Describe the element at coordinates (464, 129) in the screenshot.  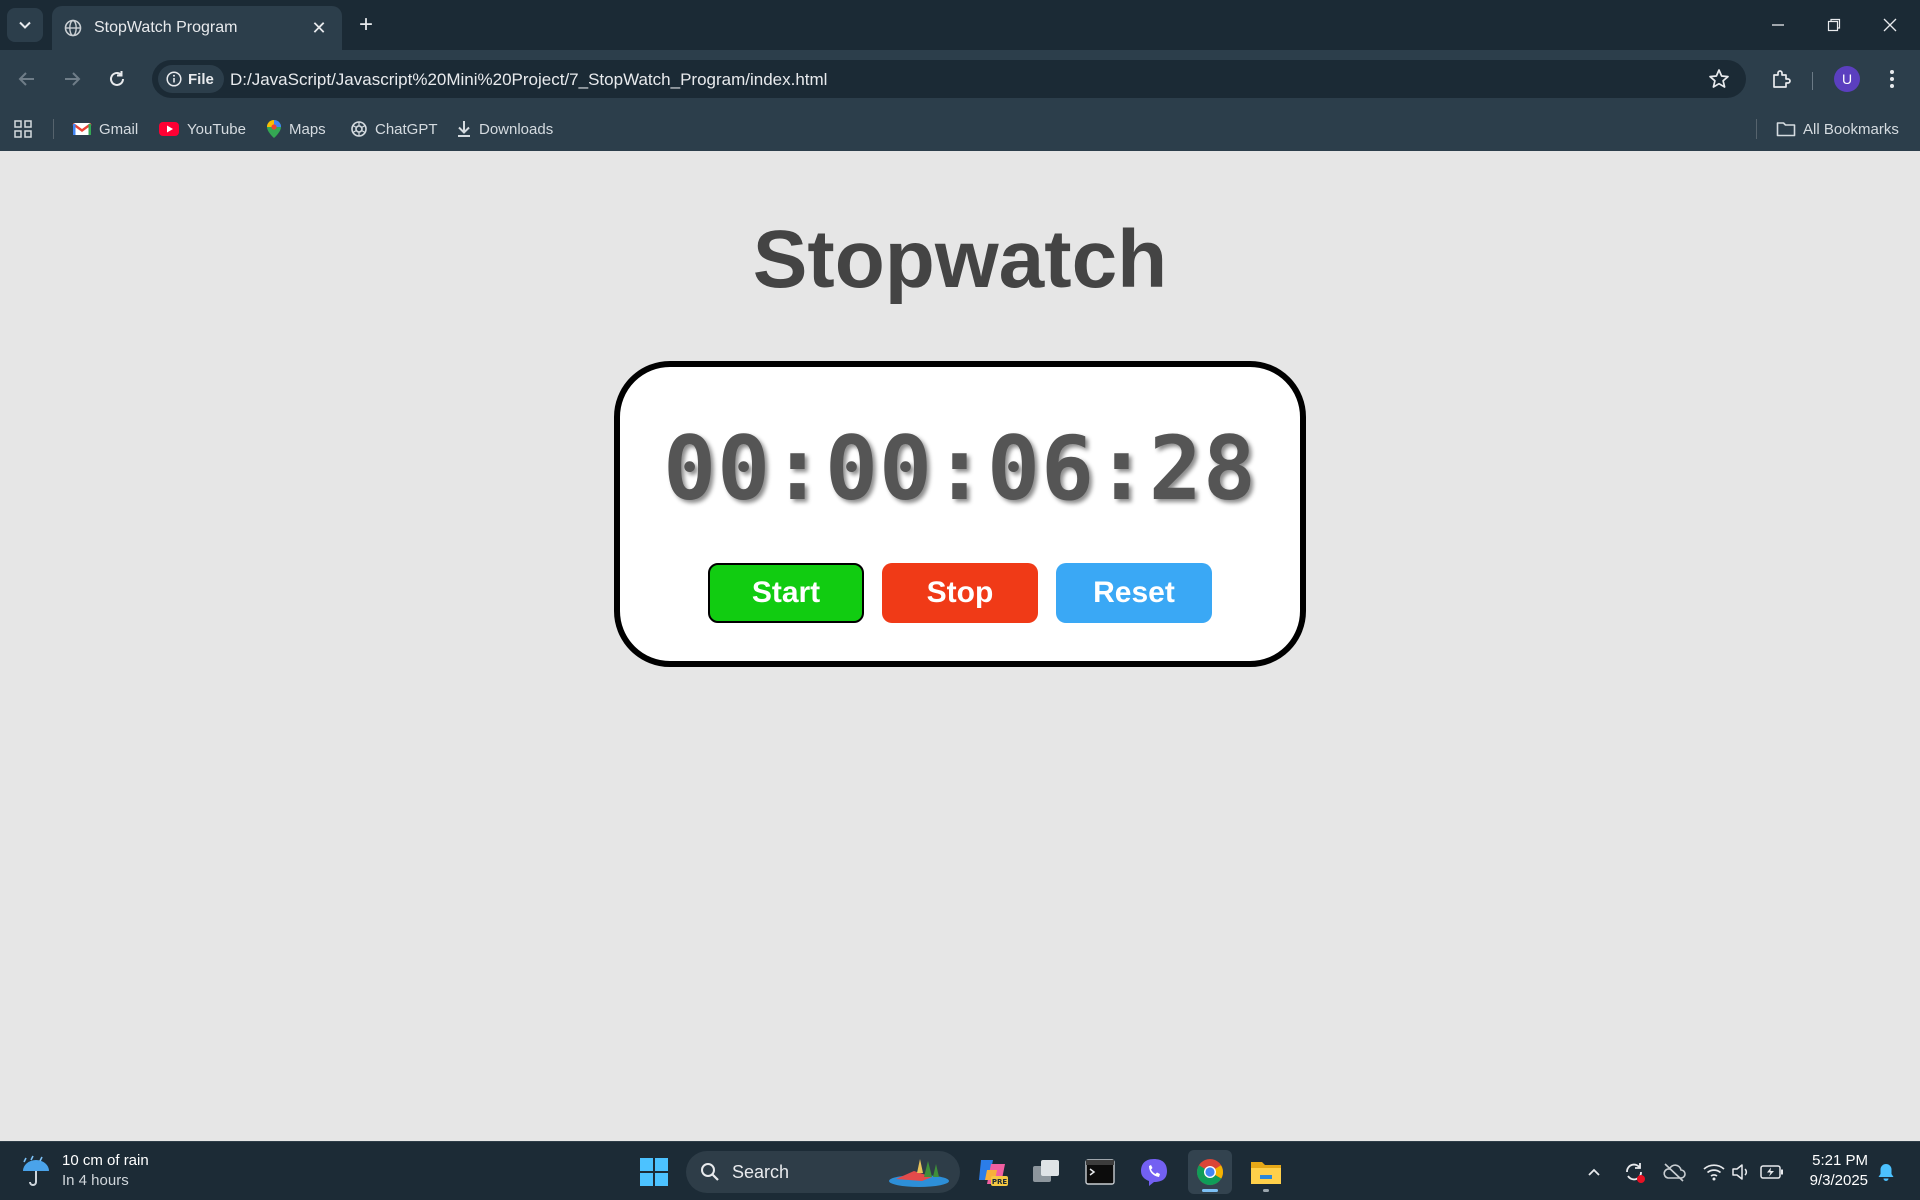
I see `download-icon` at that location.